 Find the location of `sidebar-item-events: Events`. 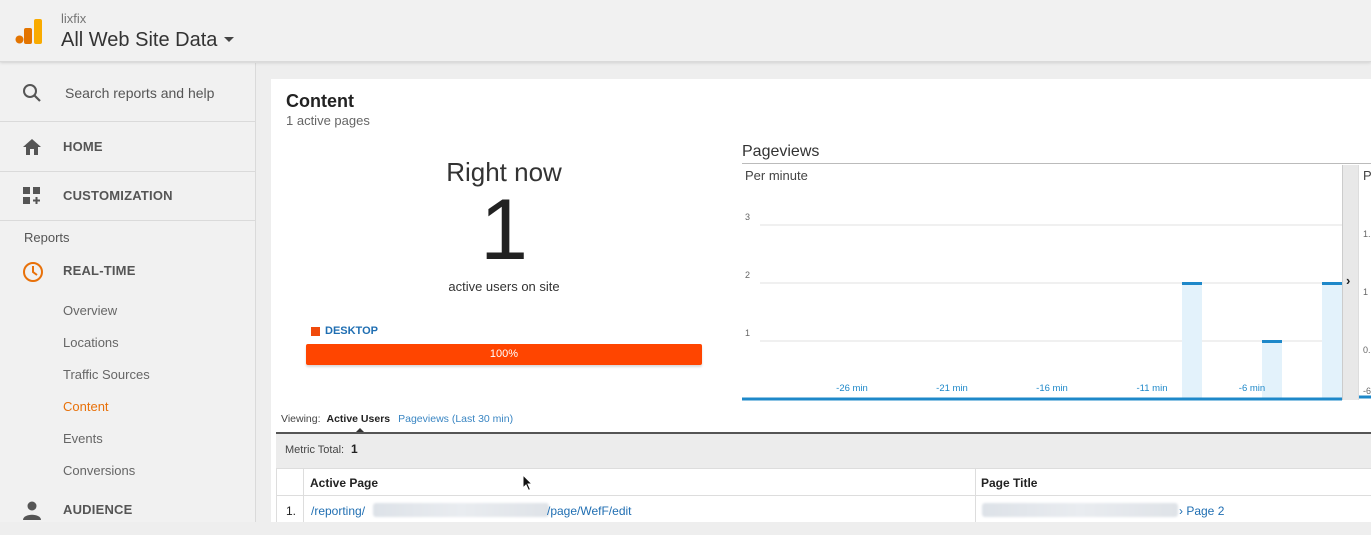

sidebar-item-events: Events is located at coordinates (83, 438).